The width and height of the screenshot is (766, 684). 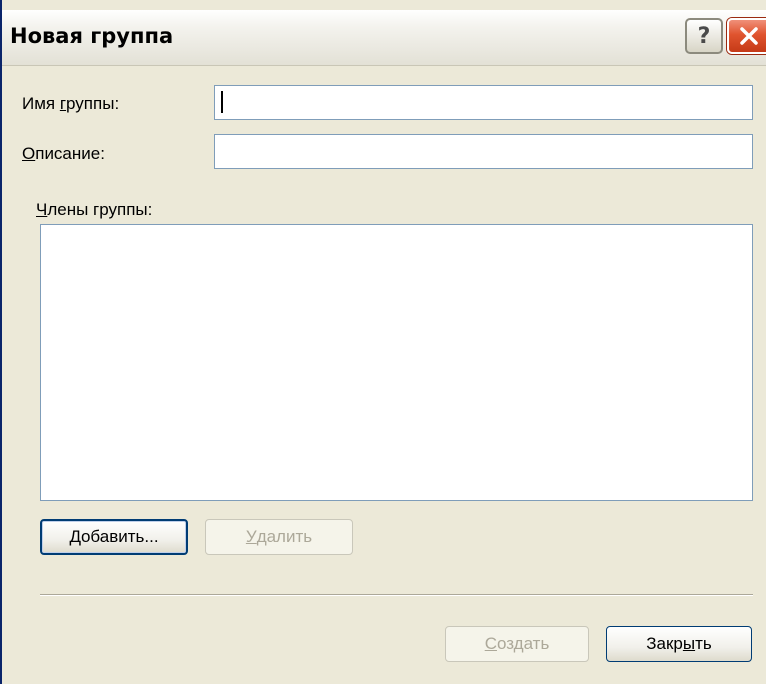 What do you see at coordinates (71, 103) in the screenshot?
I see `group-name-label: Имя группы:` at bounding box center [71, 103].